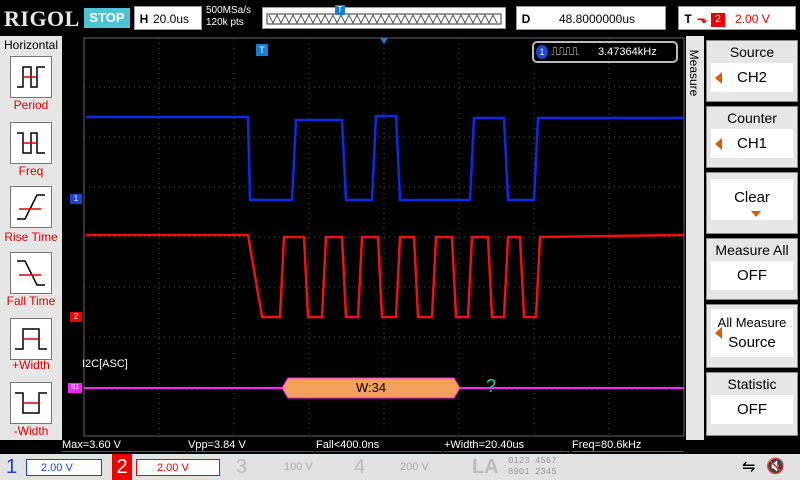 The width and height of the screenshot is (800, 480). I want to click on measurement-max: Max=3.60 V, so click(124, 445).